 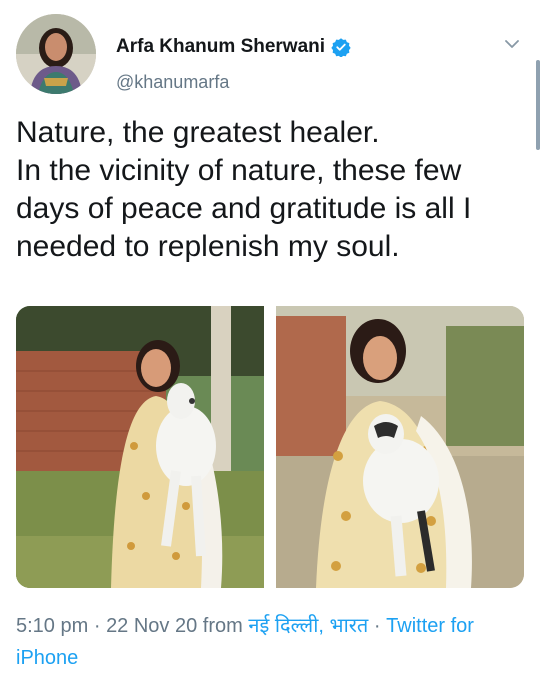 I want to click on chevron-down-icon, so click(x=512, y=44).